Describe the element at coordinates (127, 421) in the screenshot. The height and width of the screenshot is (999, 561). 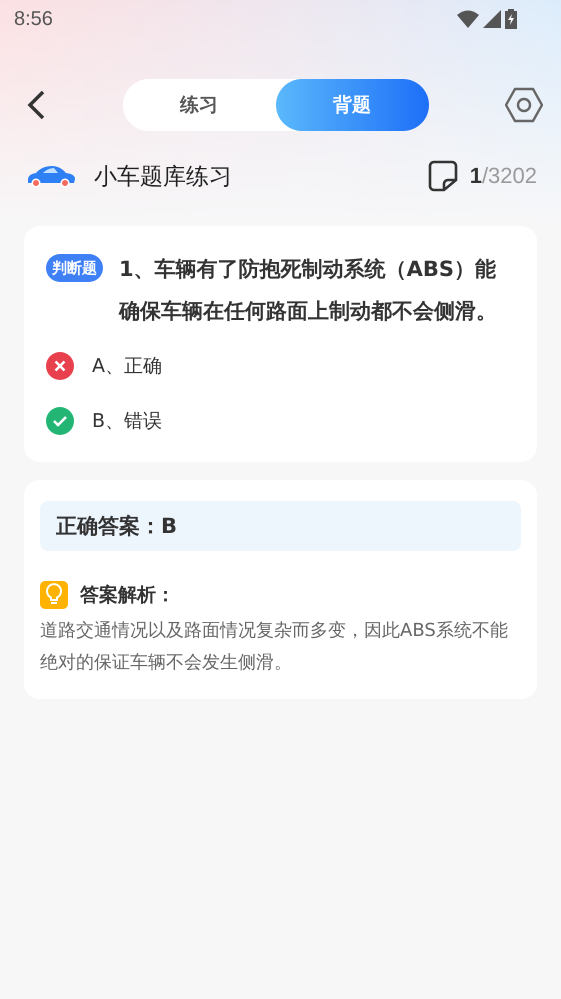
I see `option-text: B、错误` at that location.